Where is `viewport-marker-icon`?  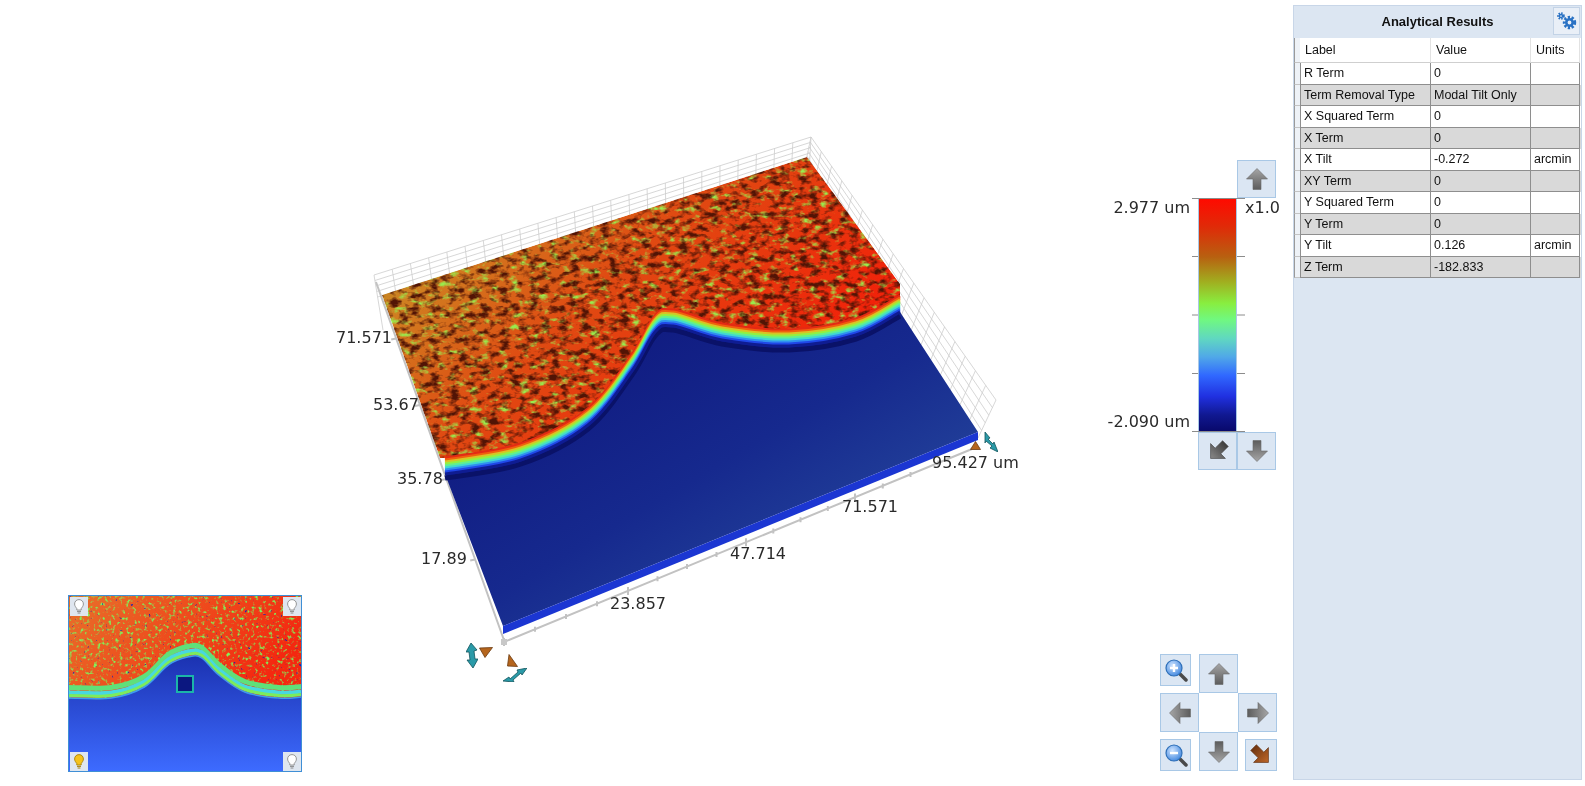 viewport-marker-icon is located at coordinates (185, 684).